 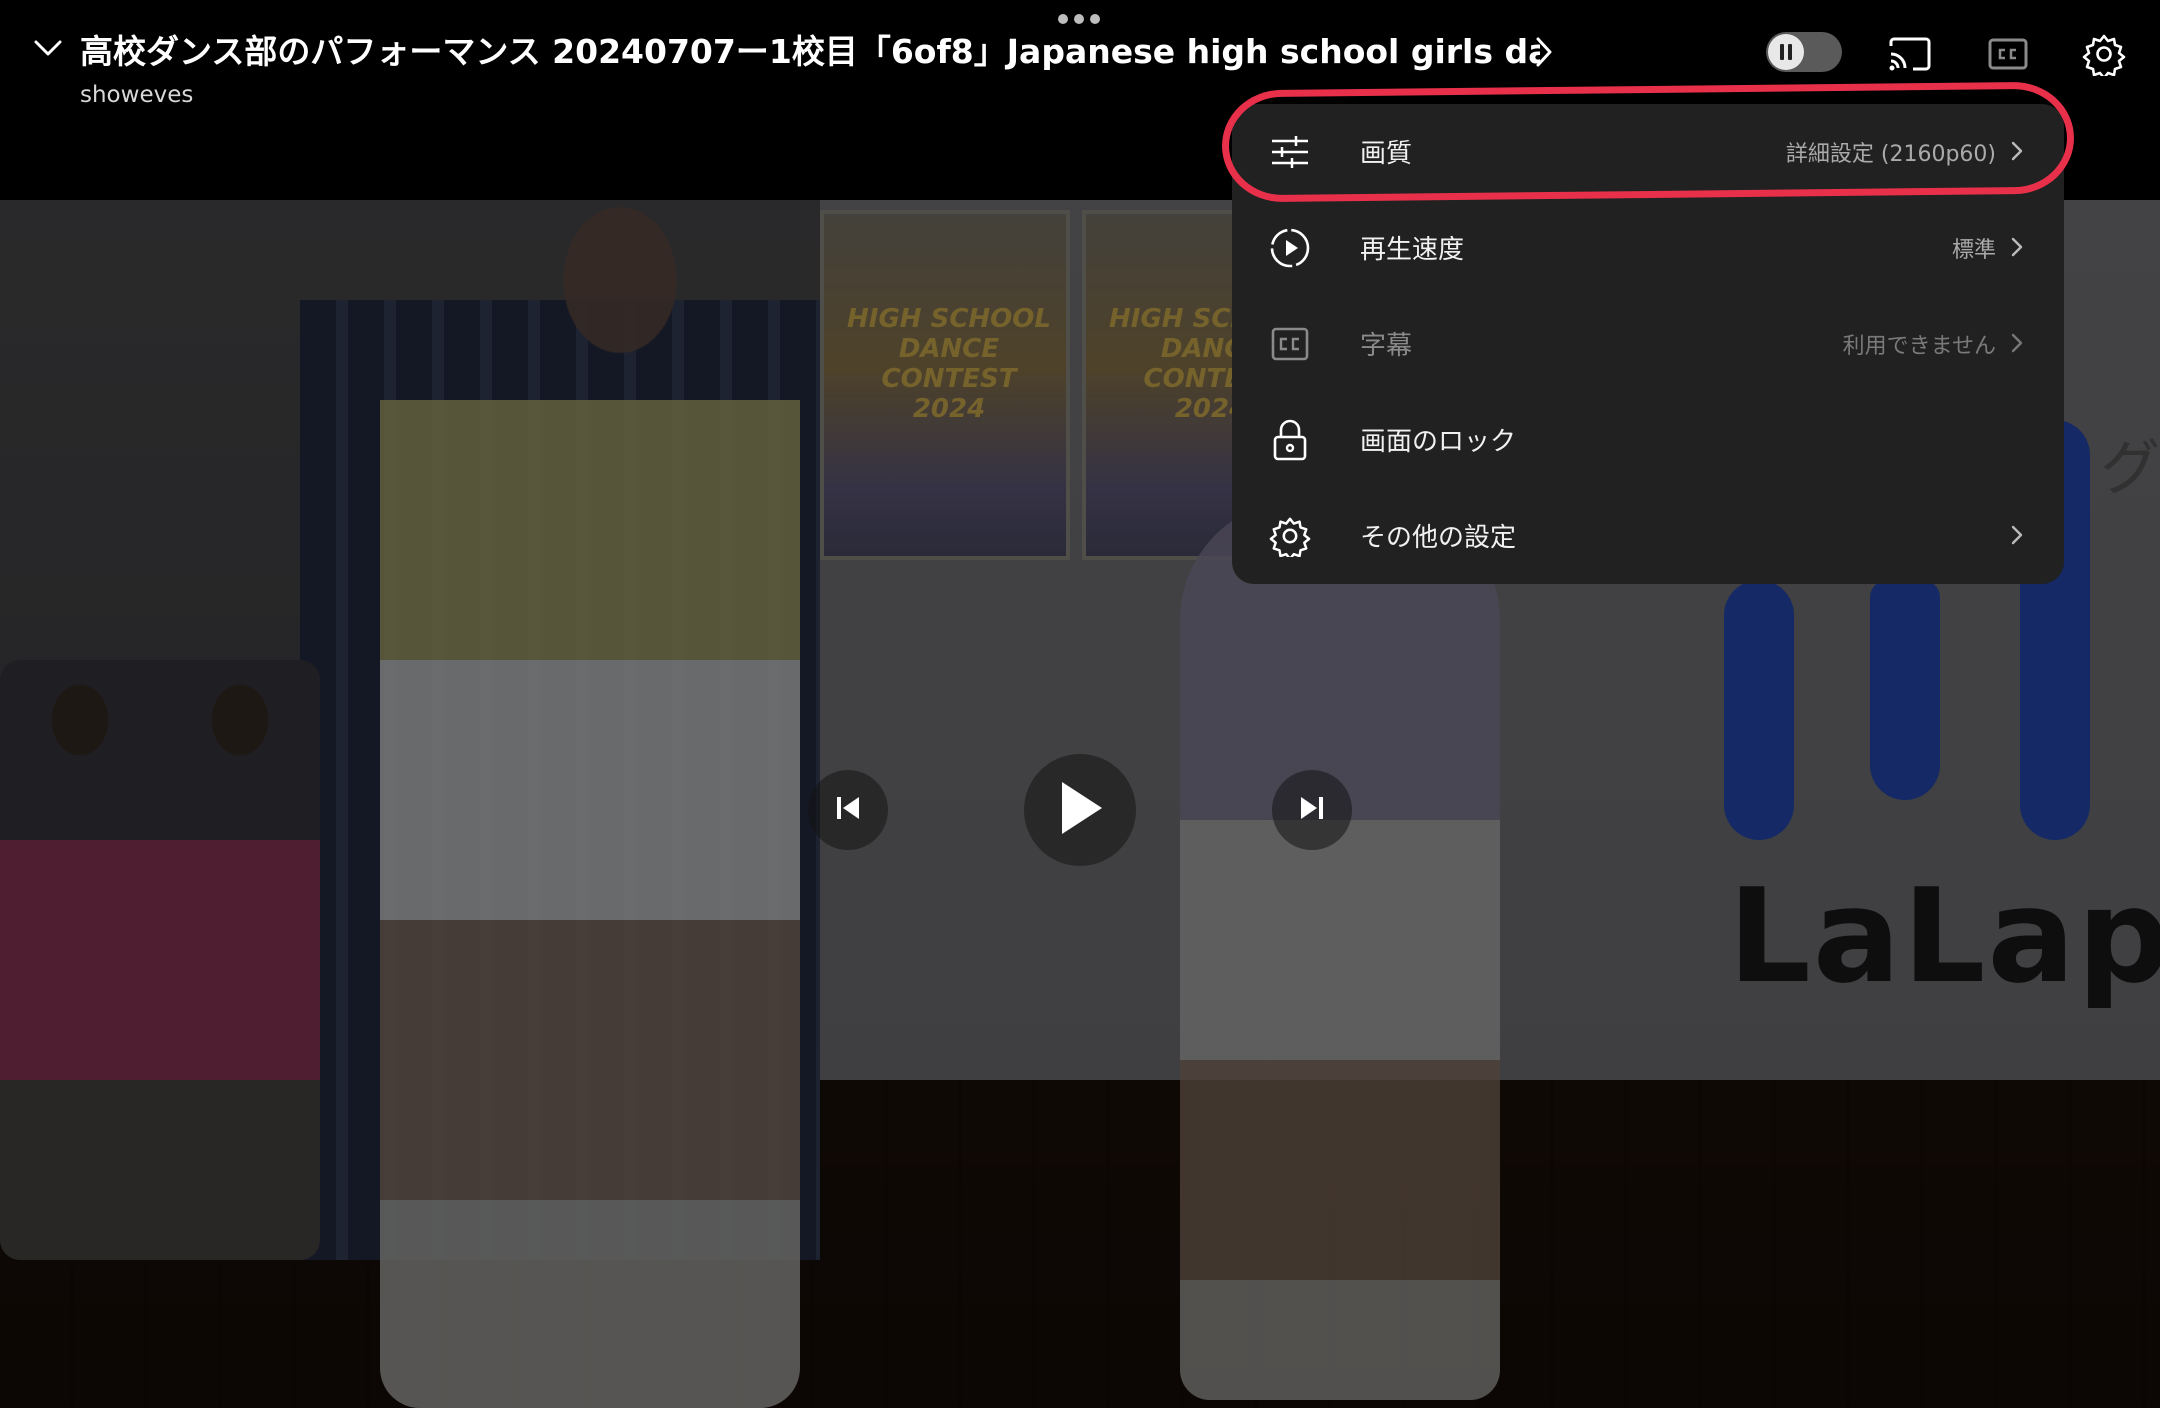 I want to click on channel-name: showeves, so click(x=136, y=95).